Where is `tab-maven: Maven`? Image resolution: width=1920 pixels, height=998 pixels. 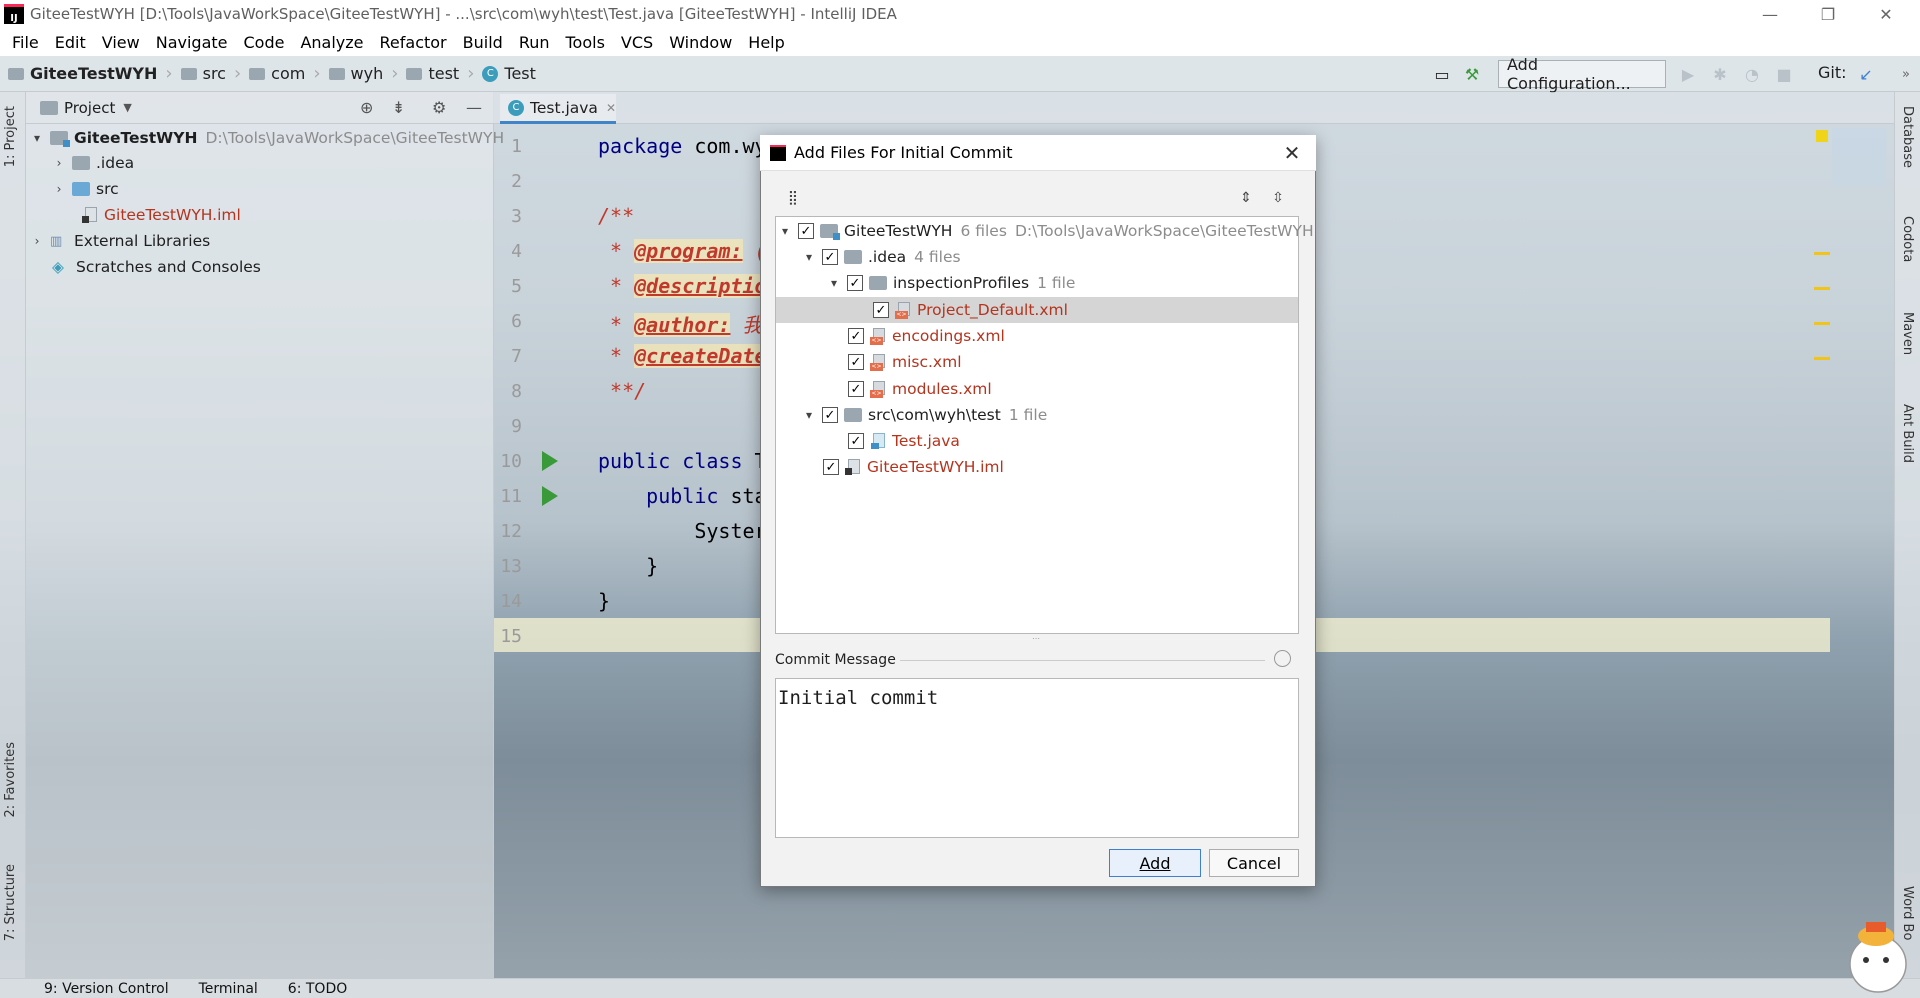 tab-maven: Maven is located at coordinates (1907, 333).